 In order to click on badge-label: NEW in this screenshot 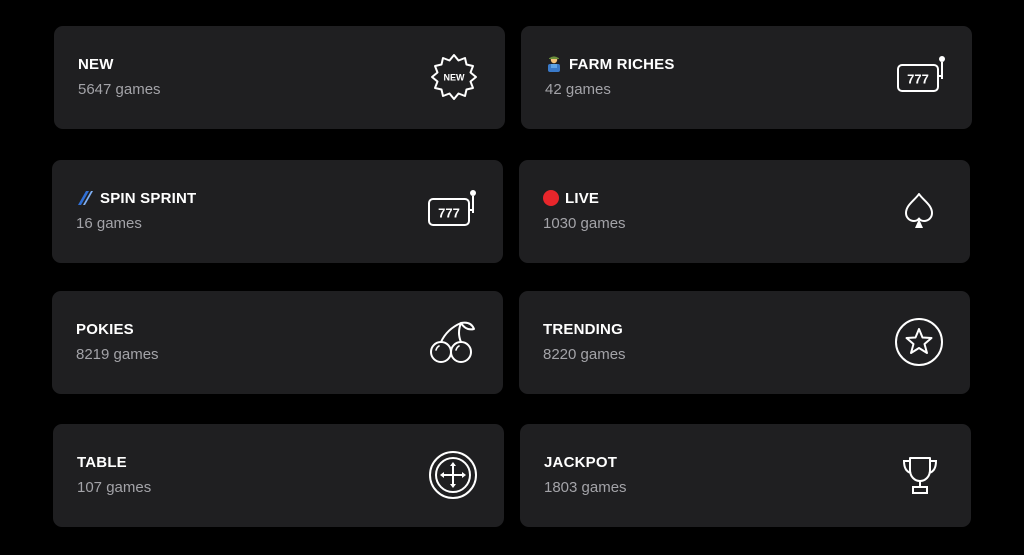, I will do `click(455, 78)`.